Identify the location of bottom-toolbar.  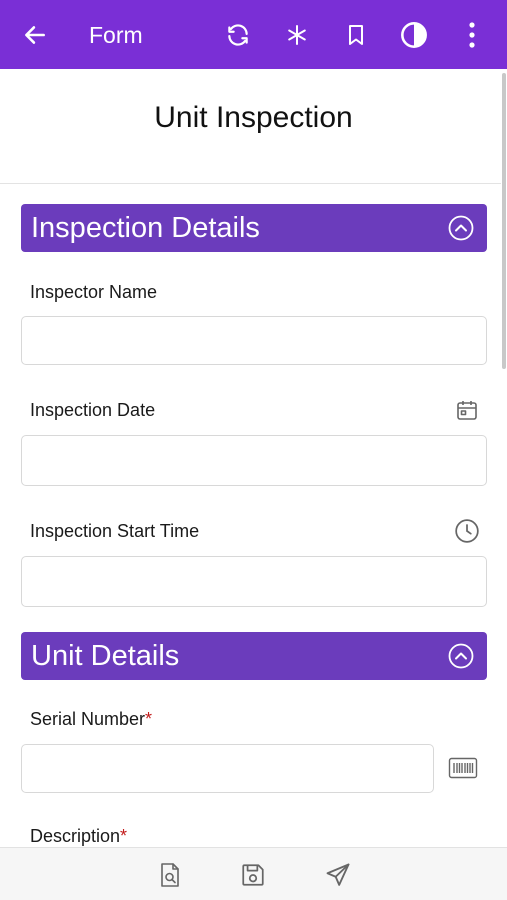
(253, 873).